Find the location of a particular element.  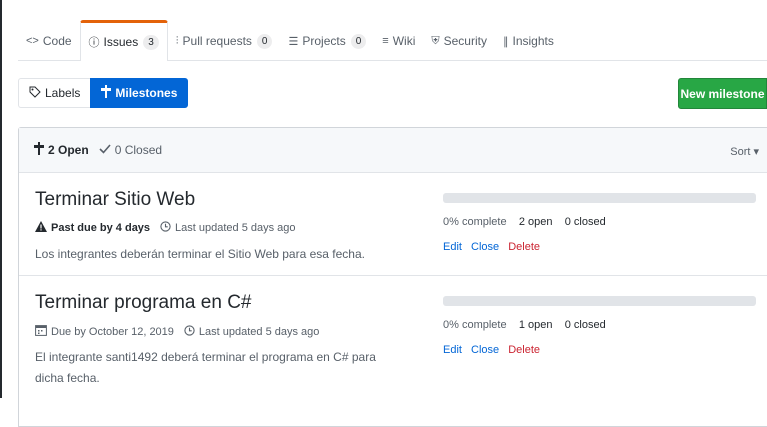

tab-insights: ∥ Insights is located at coordinates (528, 41).